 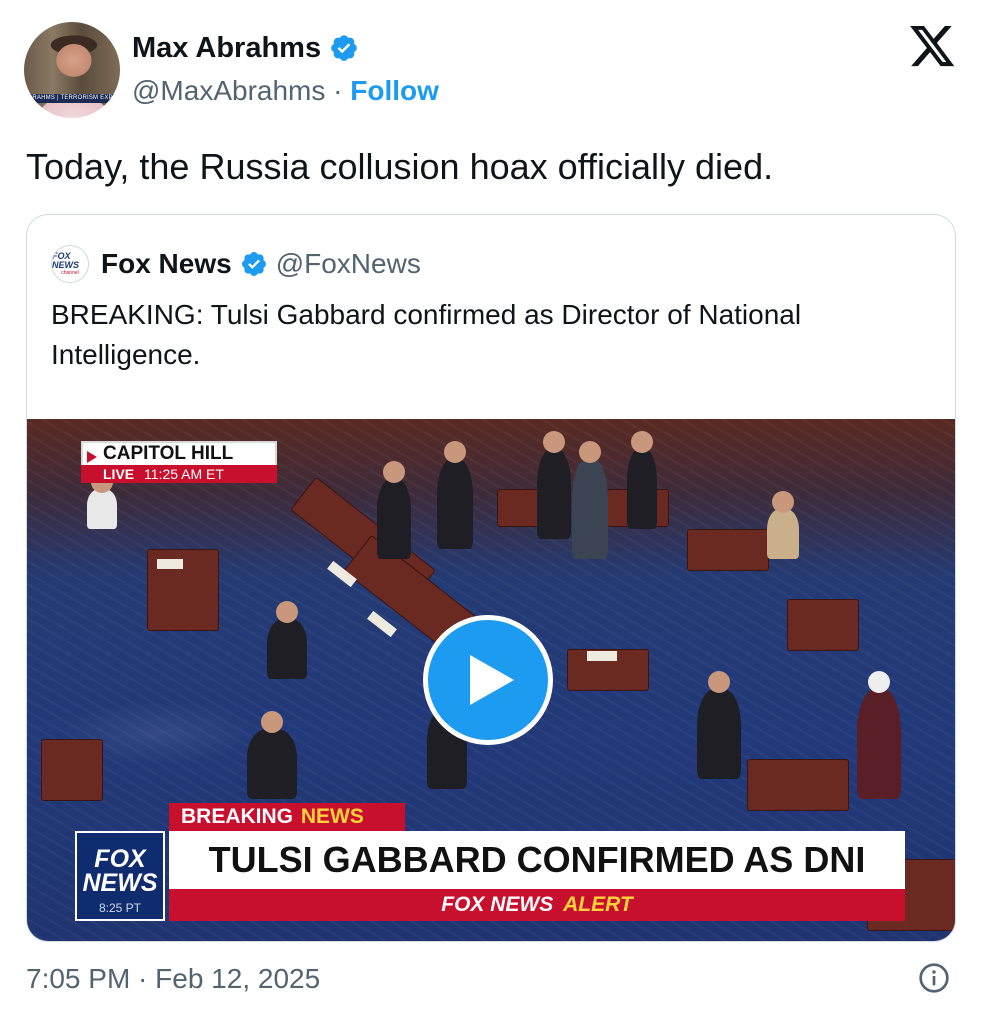 I want to click on breaking-news-tag: BREAKING NEWS, so click(x=287, y=817).